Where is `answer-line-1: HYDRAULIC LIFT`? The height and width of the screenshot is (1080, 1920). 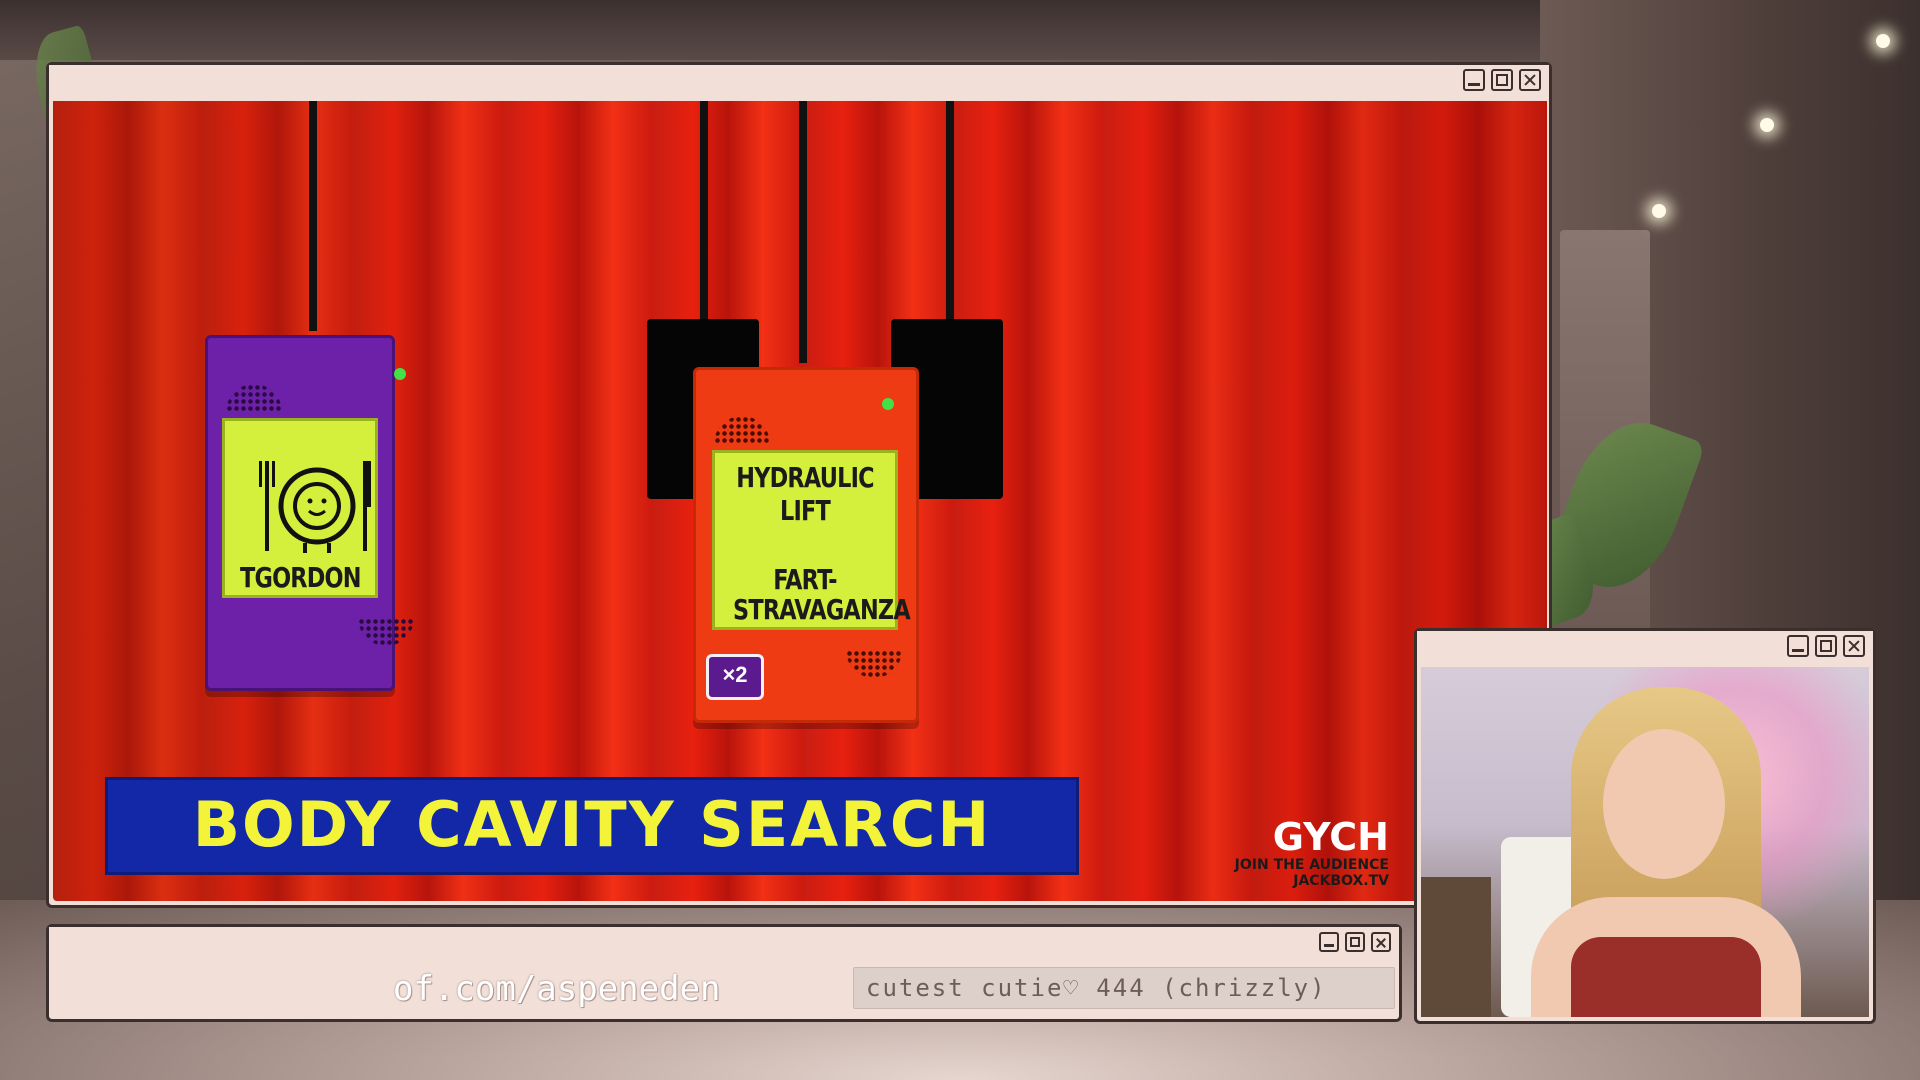
answer-line-1: HYDRAULIC LIFT is located at coordinates (805, 494).